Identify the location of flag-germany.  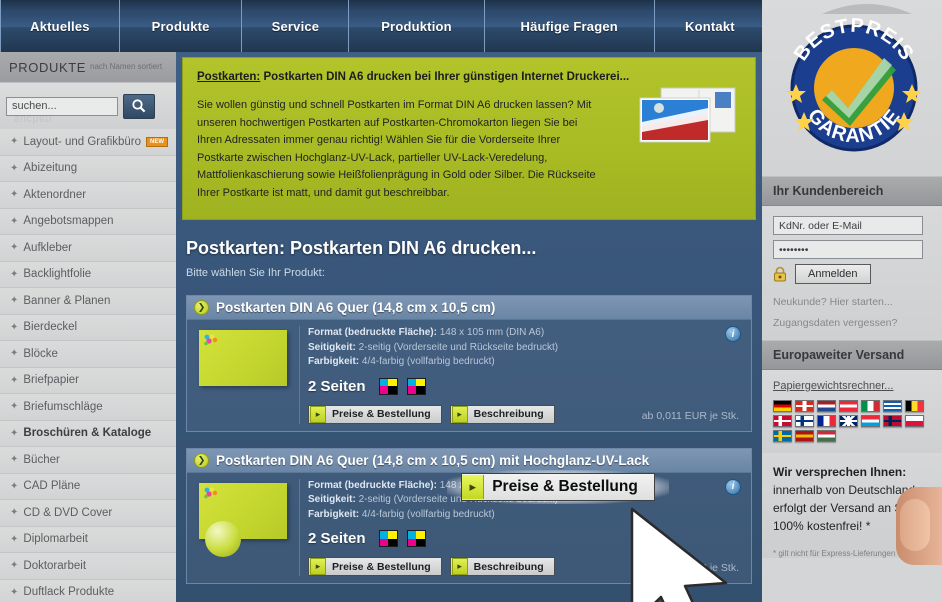
(782, 406).